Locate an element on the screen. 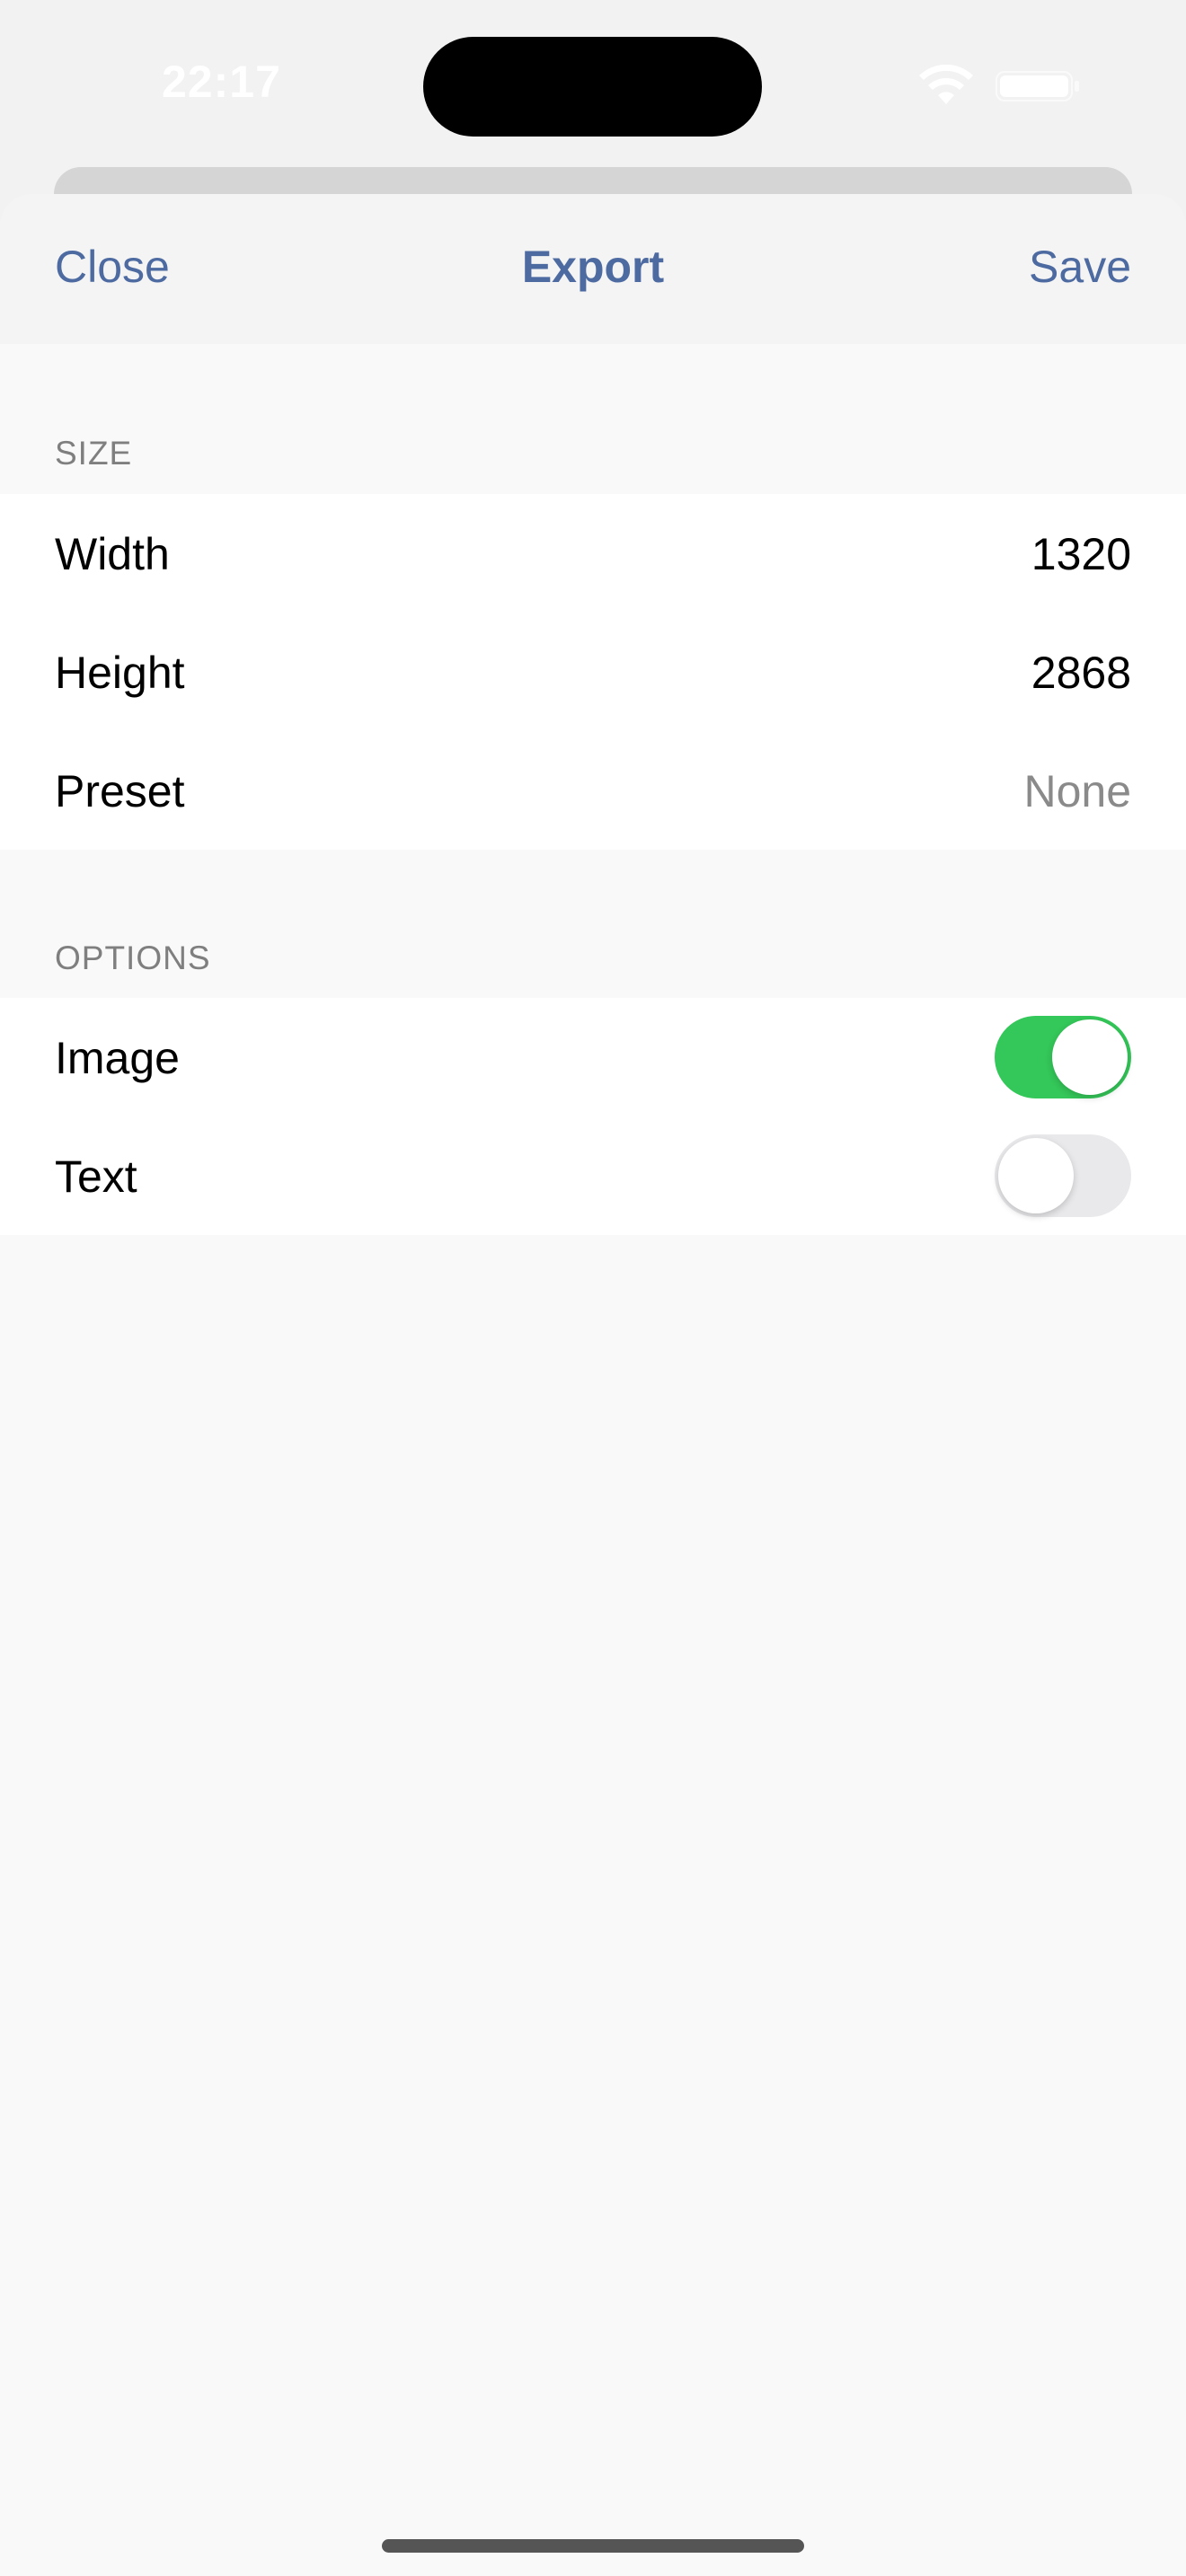 This screenshot has width=1186, height=2576. text-label: Text is located at coordinates (96, 1176).